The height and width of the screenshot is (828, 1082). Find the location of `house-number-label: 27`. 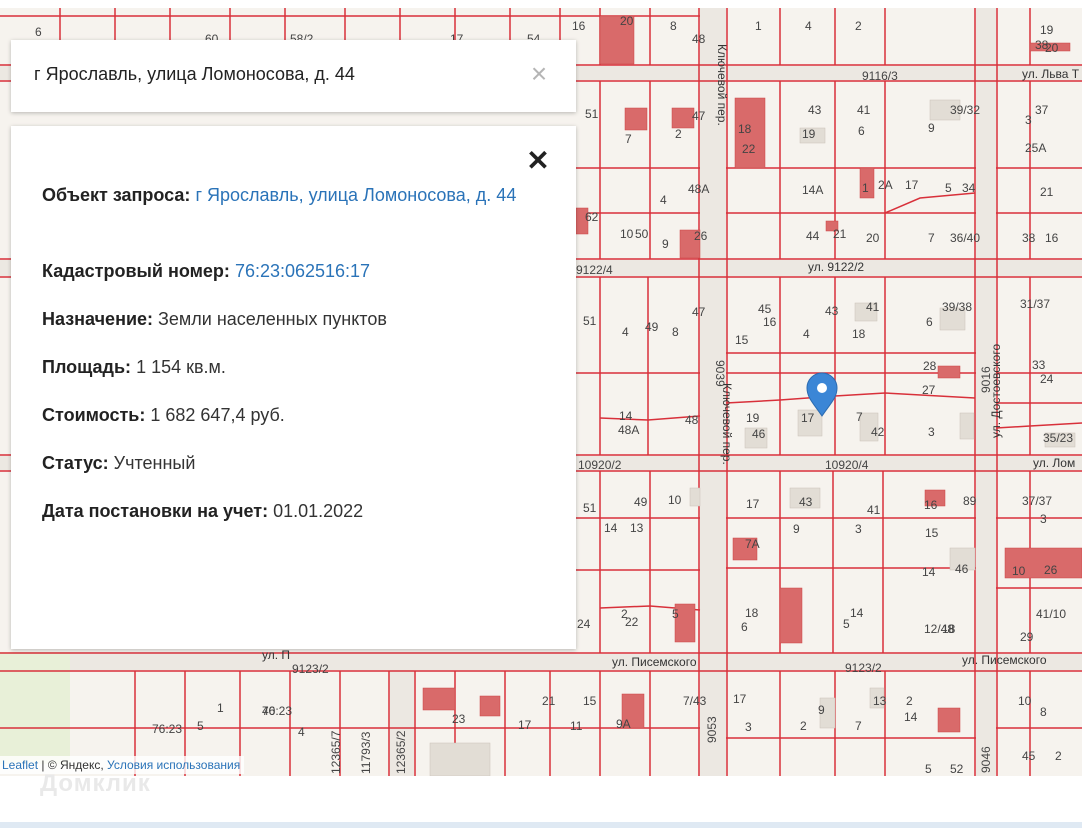

house-number-label: 27 is located at coordinates (929, 390).